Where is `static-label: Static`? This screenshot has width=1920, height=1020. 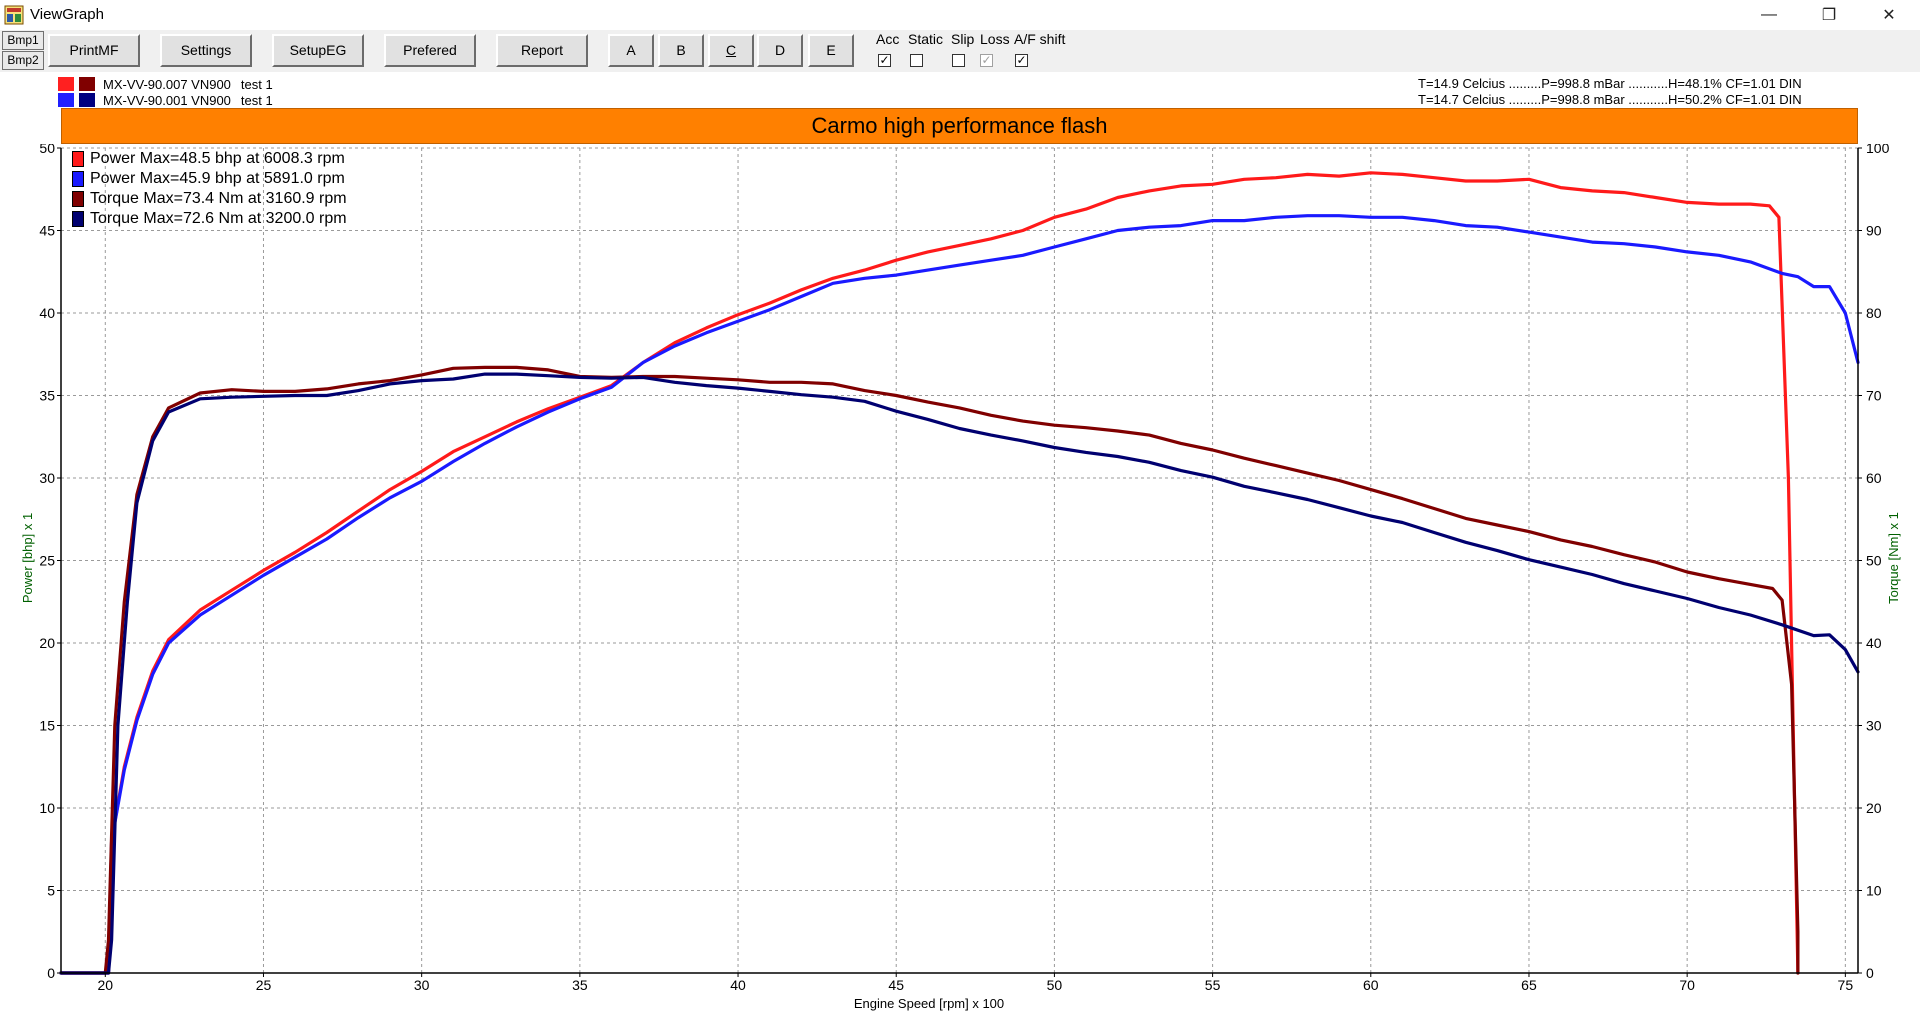 static-label: Static is located at coordinates (926, 39).